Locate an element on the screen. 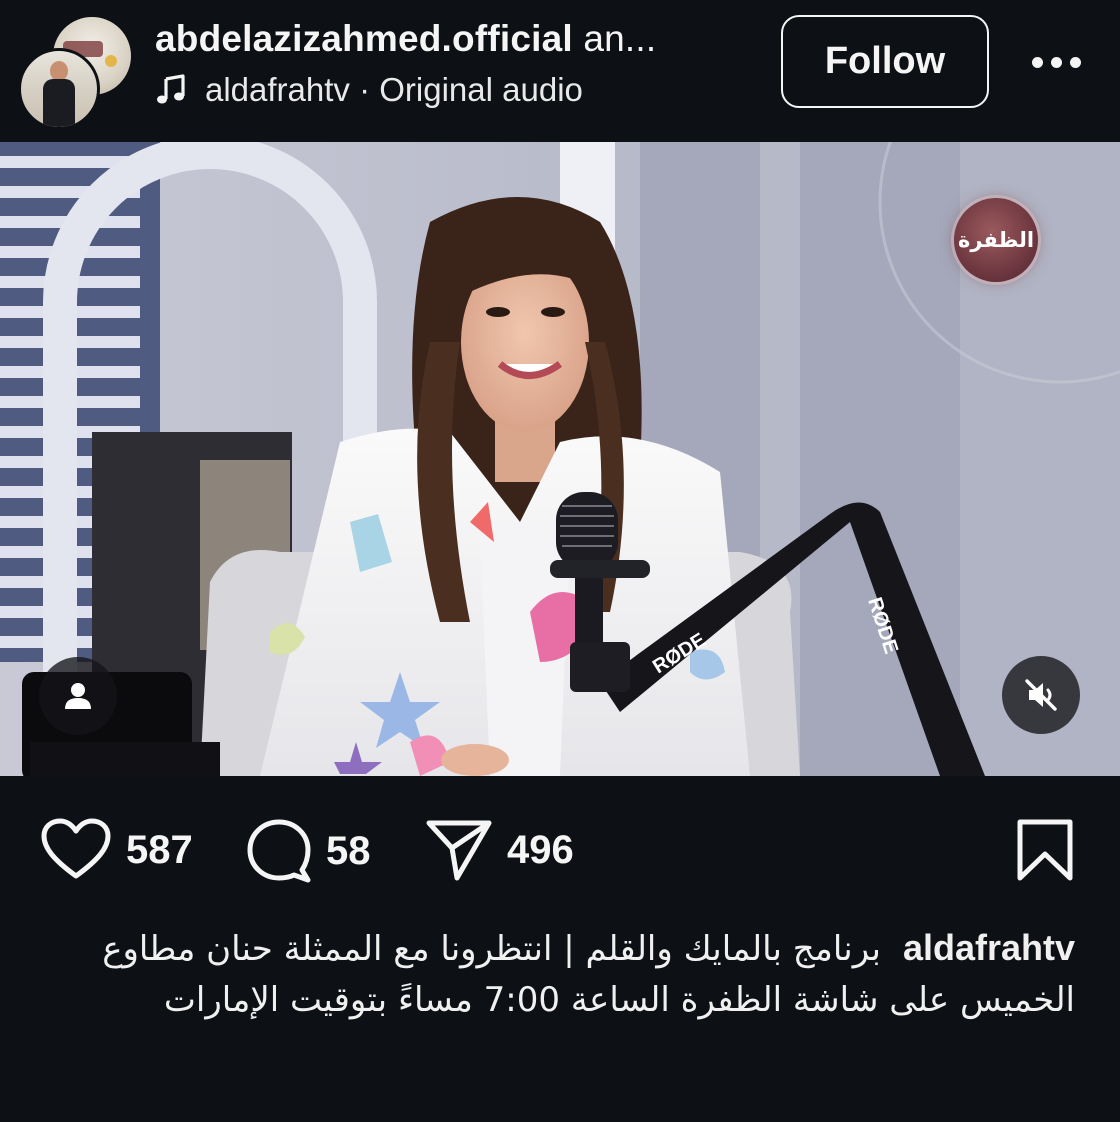 This screenshot has height=1122, width=1120. audio-attribution: aldafrahtv · Original audio is located at coordinates (369, 90).